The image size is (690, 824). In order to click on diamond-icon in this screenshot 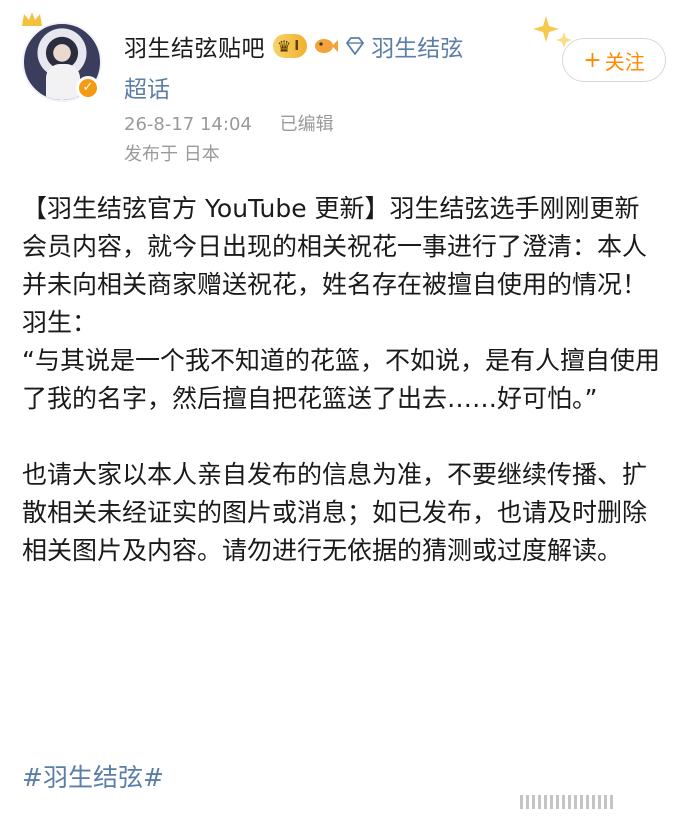, I will do `click(355, 46)`.